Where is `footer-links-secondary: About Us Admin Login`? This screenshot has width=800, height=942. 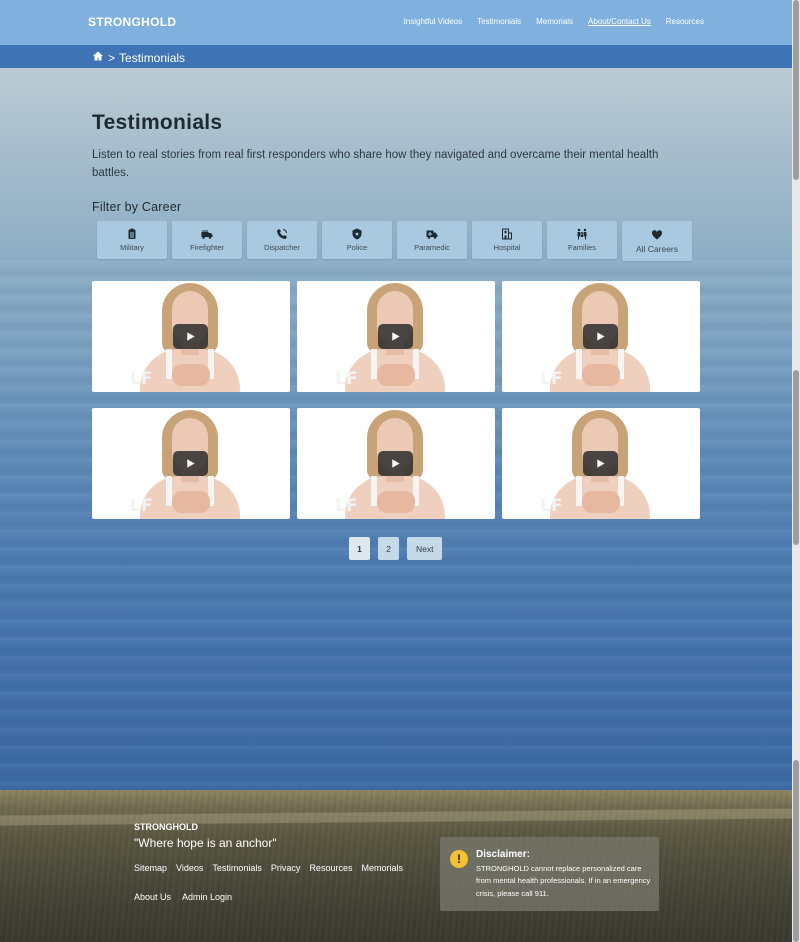 footer-links-secondary: About Us Admin Login is located at coordinates (183, 897).